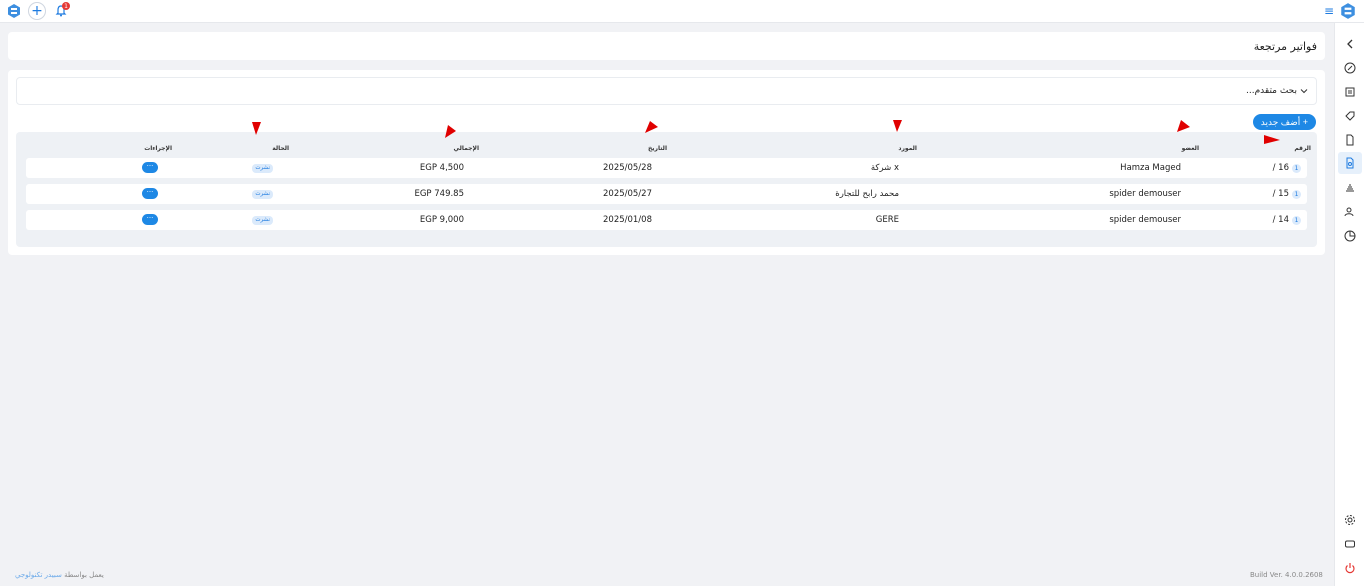 This screenshot has height=586, width=1364. I want to click on powered-by-prefix: يعمل بواسطة, so click(84, 575).